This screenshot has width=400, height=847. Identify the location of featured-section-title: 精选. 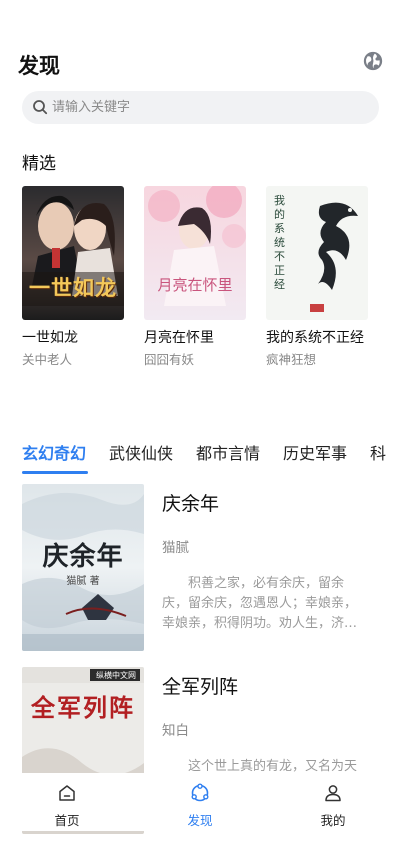
(39, 164).